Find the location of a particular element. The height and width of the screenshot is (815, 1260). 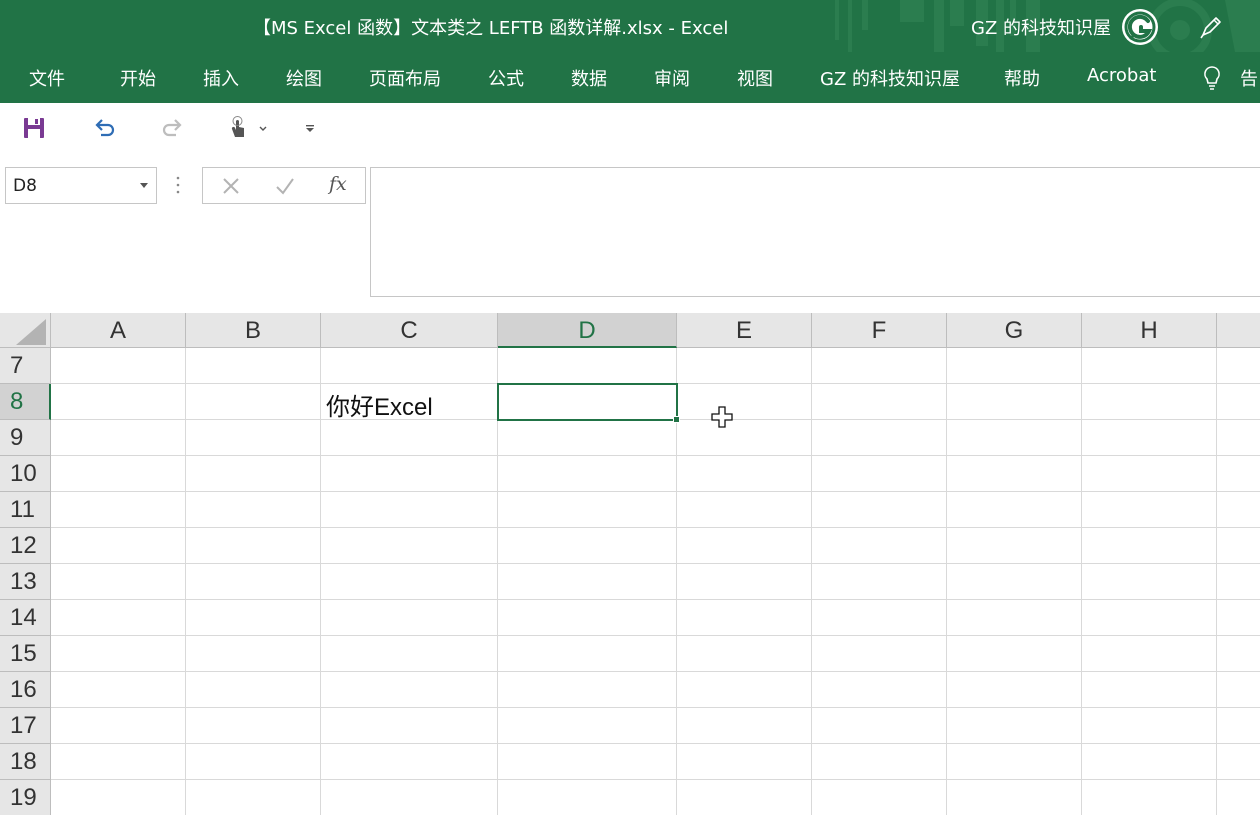

cell-c15 is located at coordinates (409, 654).